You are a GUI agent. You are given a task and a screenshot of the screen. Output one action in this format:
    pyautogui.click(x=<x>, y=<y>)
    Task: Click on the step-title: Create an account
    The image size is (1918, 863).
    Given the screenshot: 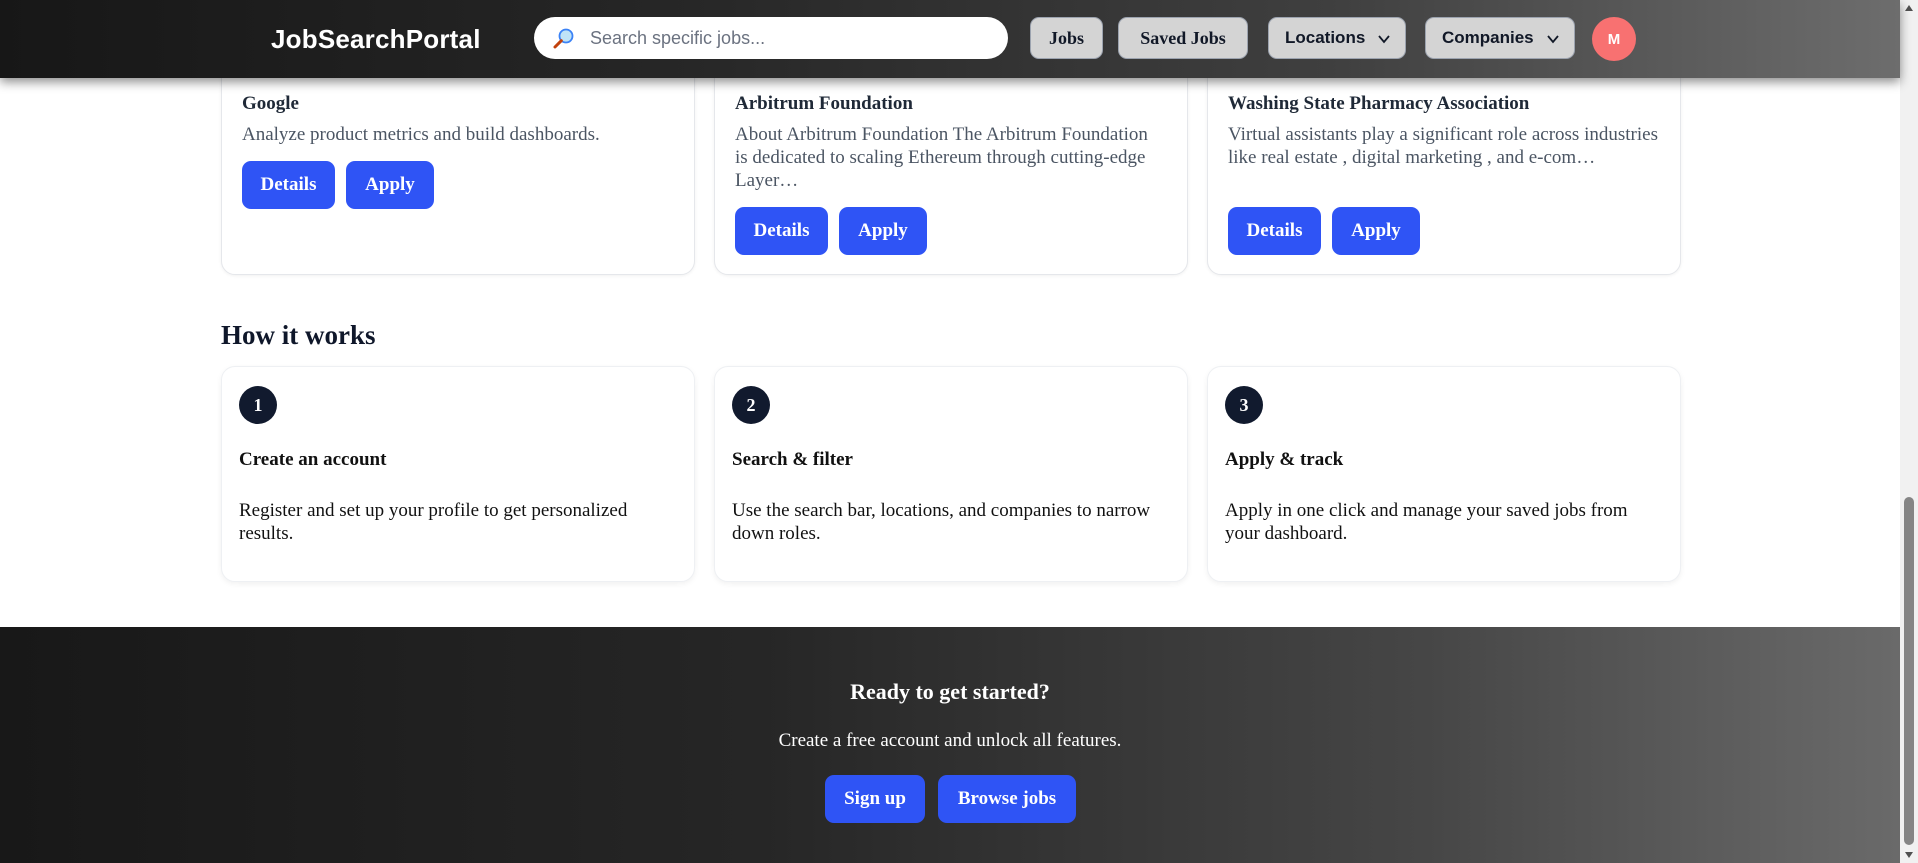 What is the action you would take?
    pyautogui.click(x=313, y=459)
    